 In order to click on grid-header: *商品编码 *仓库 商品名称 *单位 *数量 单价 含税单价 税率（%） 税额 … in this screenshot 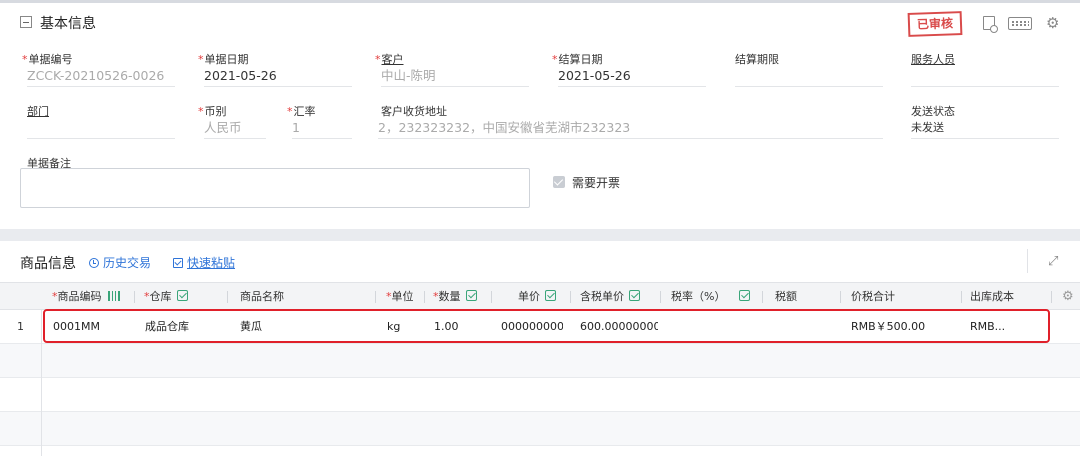, I will do `click(540, 296)`.